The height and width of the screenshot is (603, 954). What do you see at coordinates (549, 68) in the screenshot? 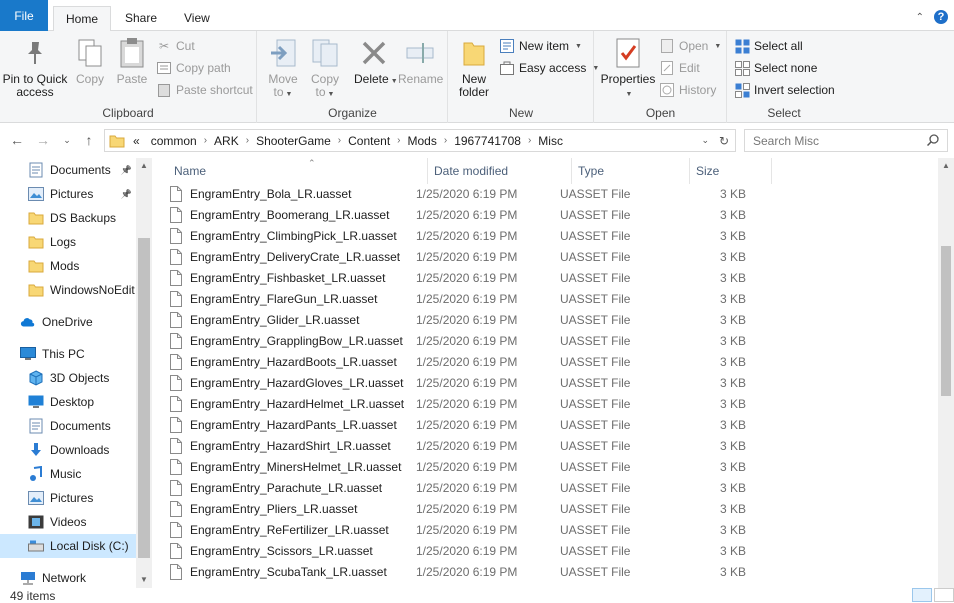
I see `easy-access-button: Easy access ▼` at bounding box center [549, 68].